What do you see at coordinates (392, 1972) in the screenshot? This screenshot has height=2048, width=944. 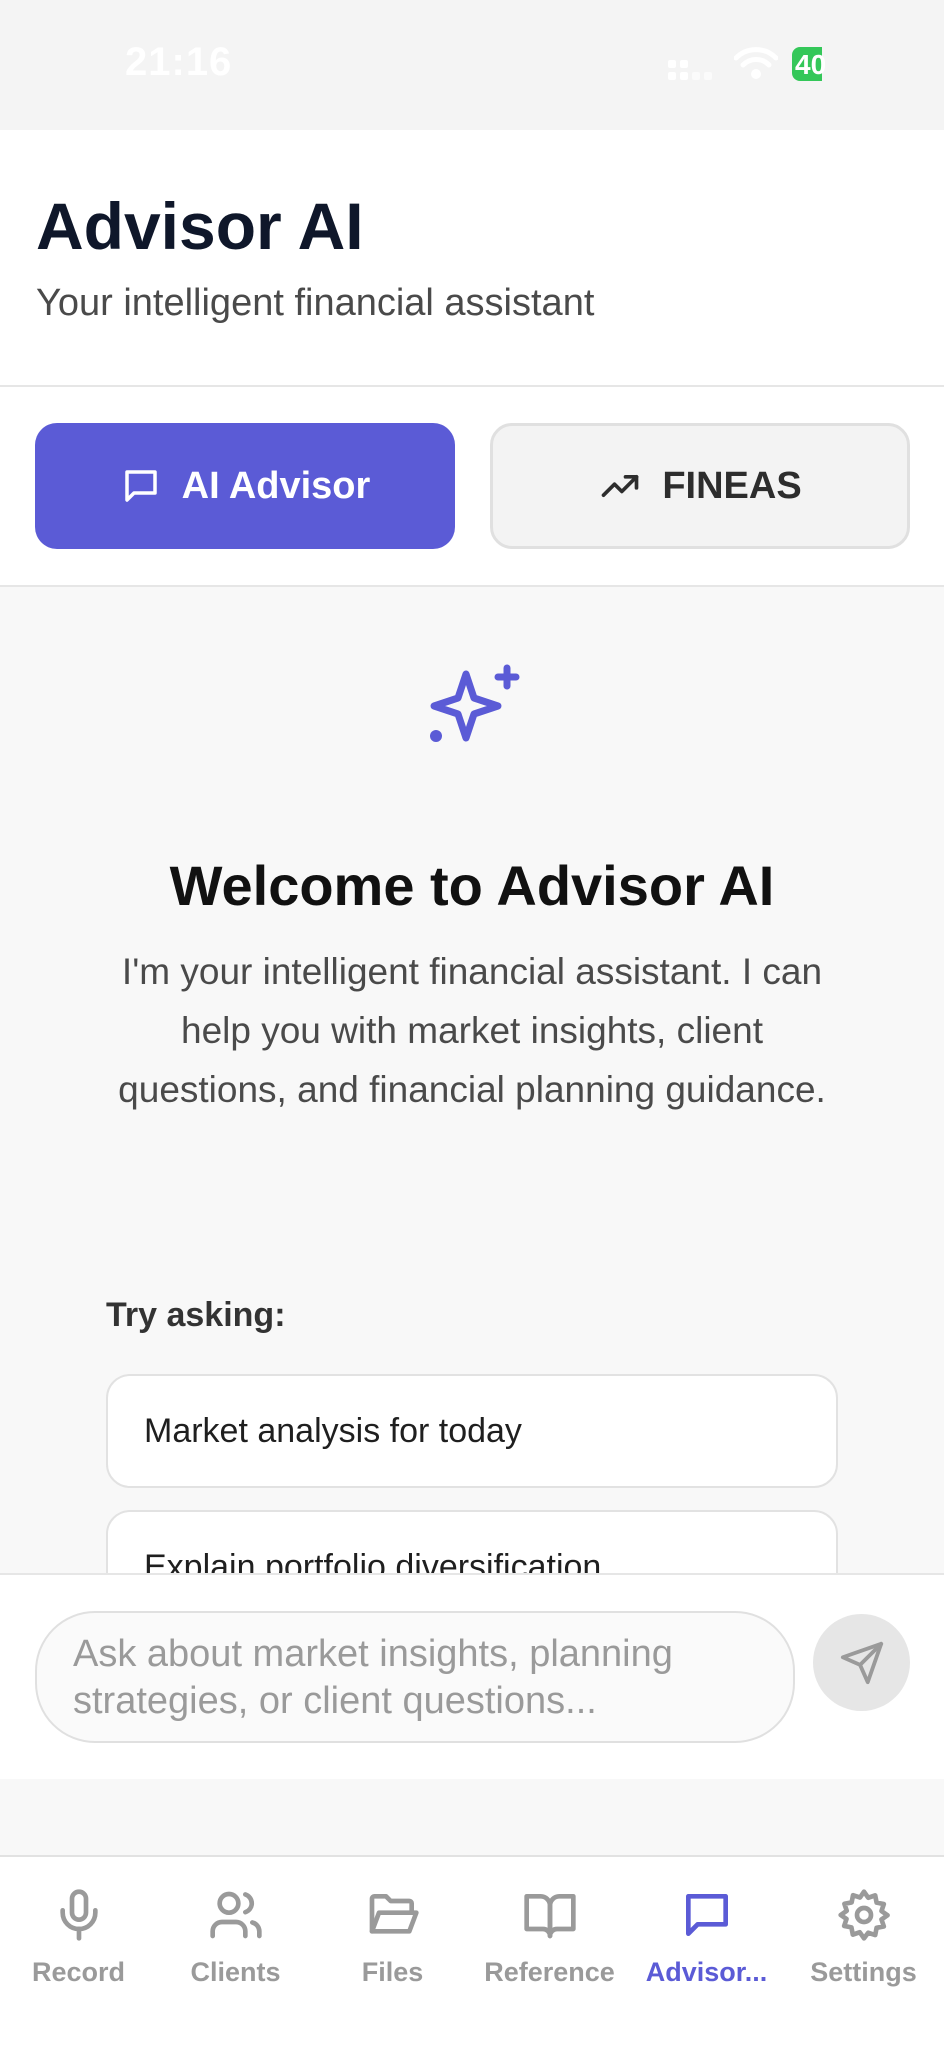 I see `nav-label: Files` at bounding box center [392, 1972].